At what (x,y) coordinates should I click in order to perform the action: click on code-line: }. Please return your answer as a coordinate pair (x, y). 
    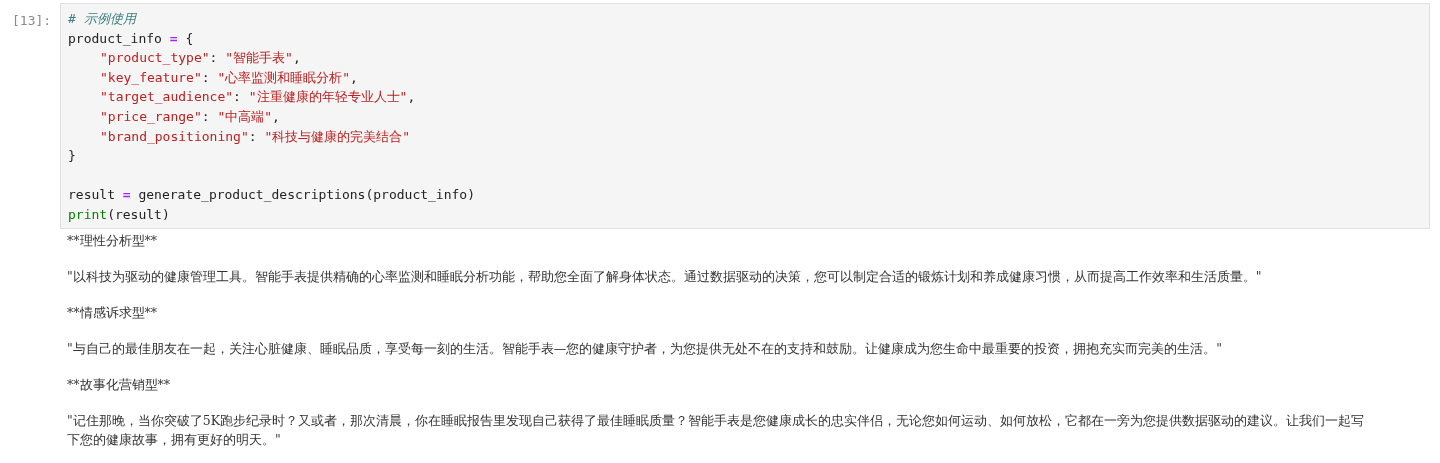
    Looking at the image, I should click on (72, 156).